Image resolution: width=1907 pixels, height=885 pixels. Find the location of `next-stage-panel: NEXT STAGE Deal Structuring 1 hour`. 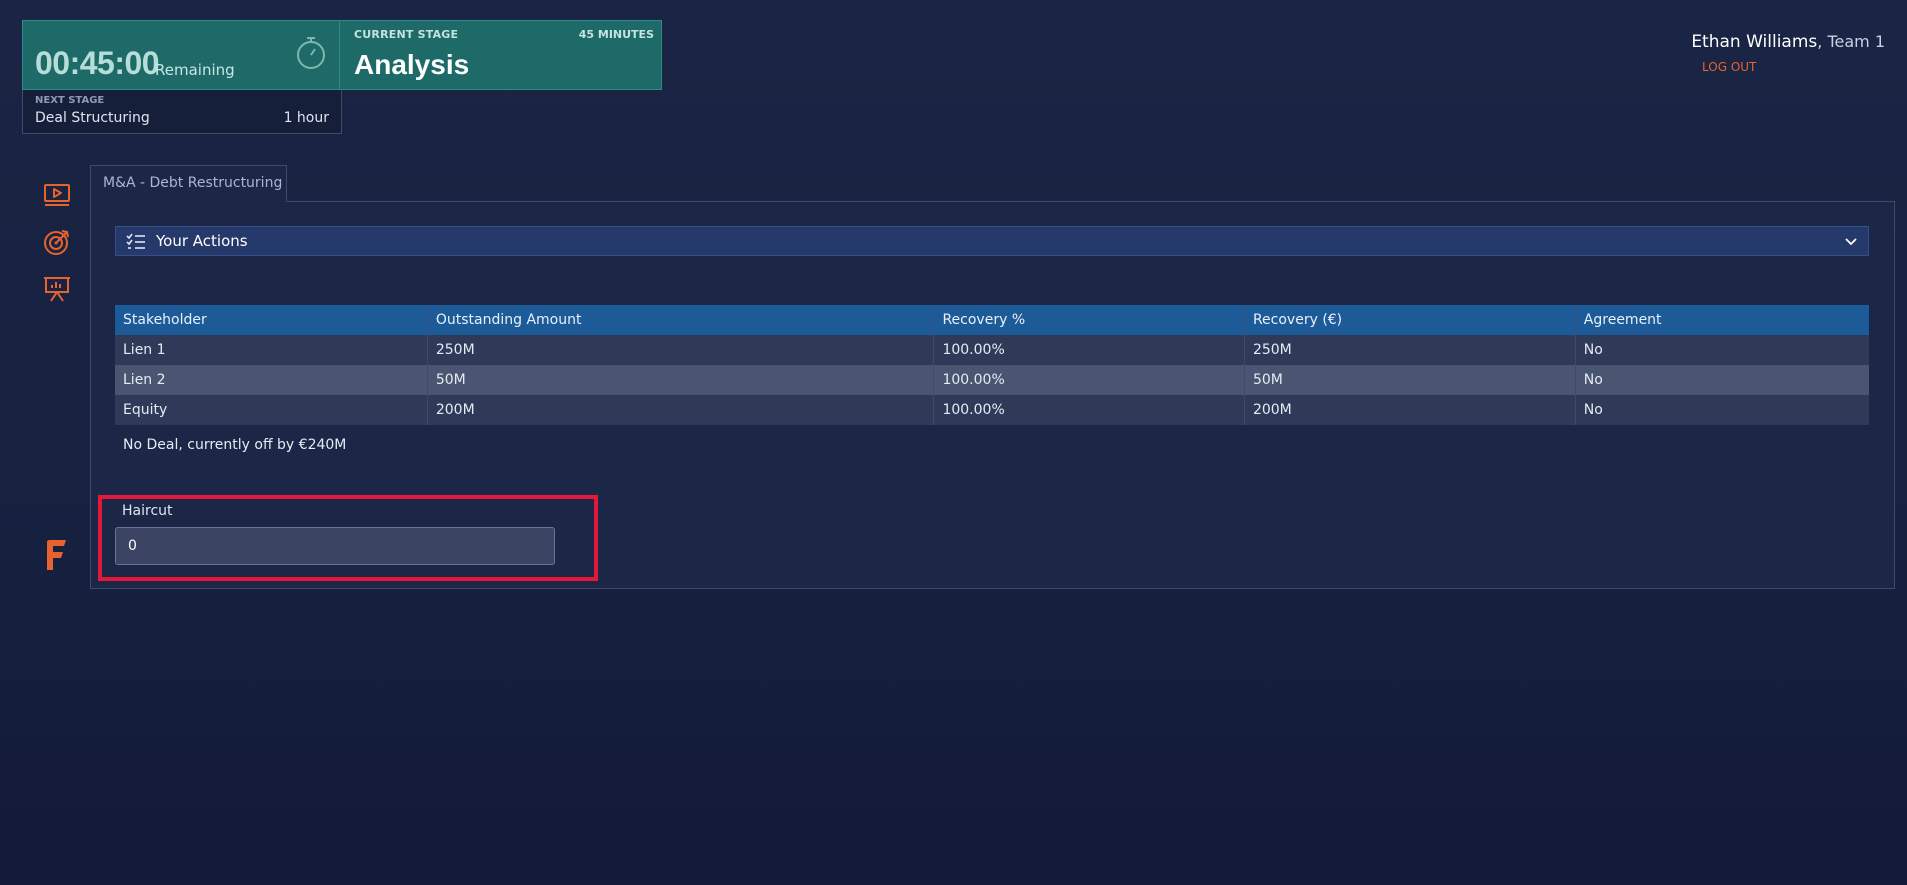

next-stage-panel: NEXT STAGE Deal Structuring 1 hour is located at coordinates (182, 112).